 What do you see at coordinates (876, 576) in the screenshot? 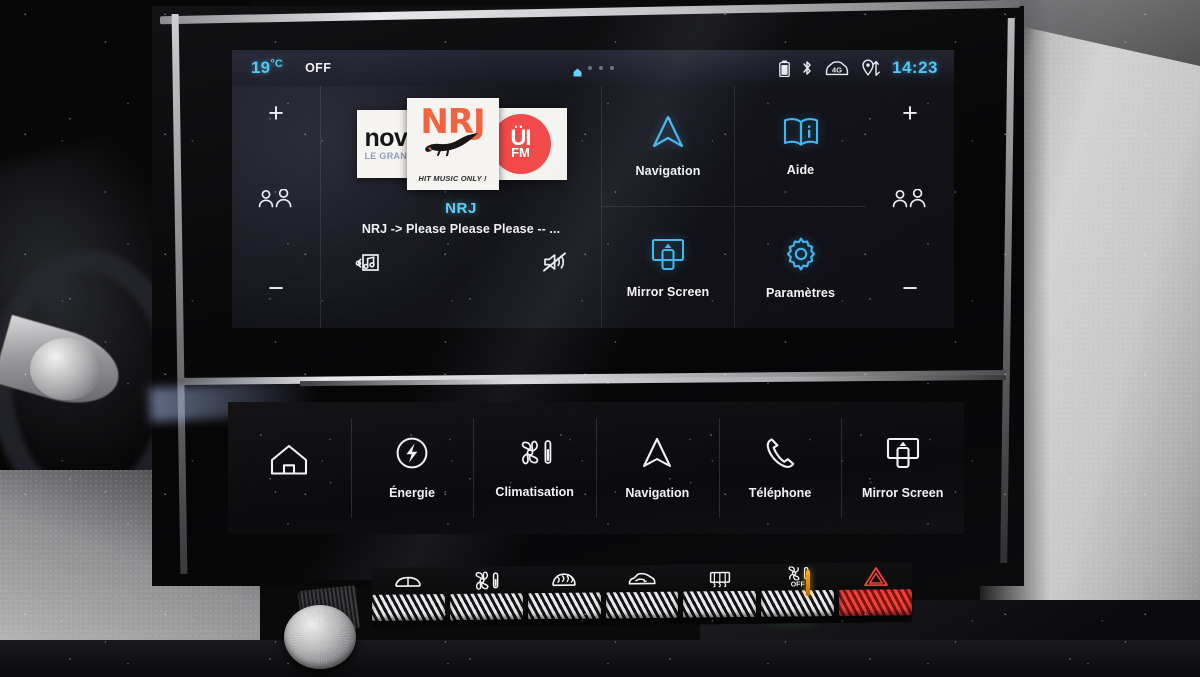
I see `hazard-triangle-icon` at bounding box center [876, 576].